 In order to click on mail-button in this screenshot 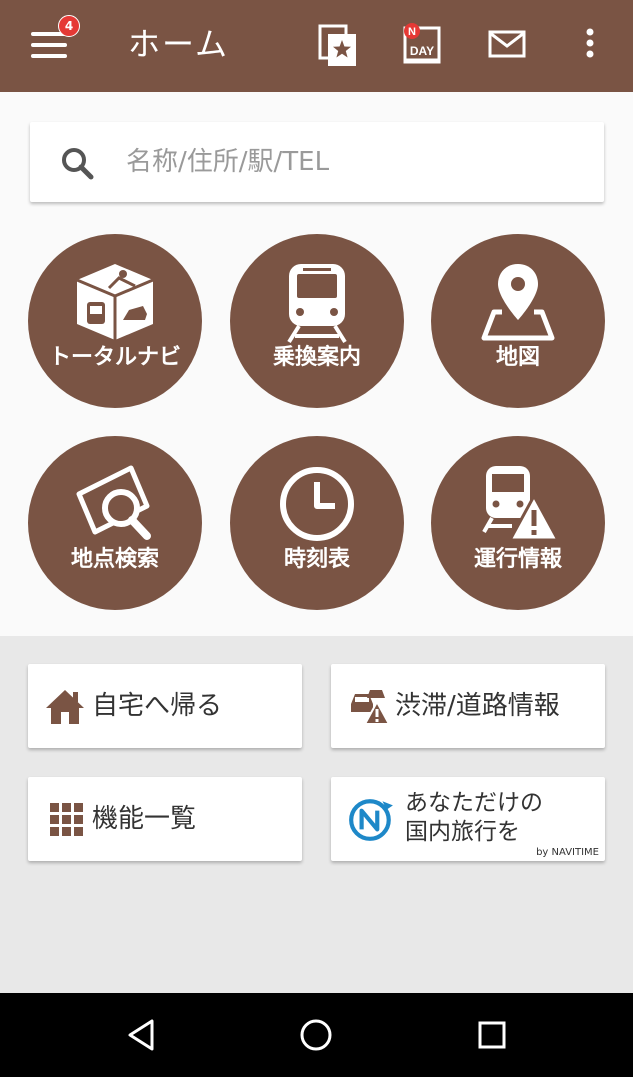, I will do `click(507, 45)`.